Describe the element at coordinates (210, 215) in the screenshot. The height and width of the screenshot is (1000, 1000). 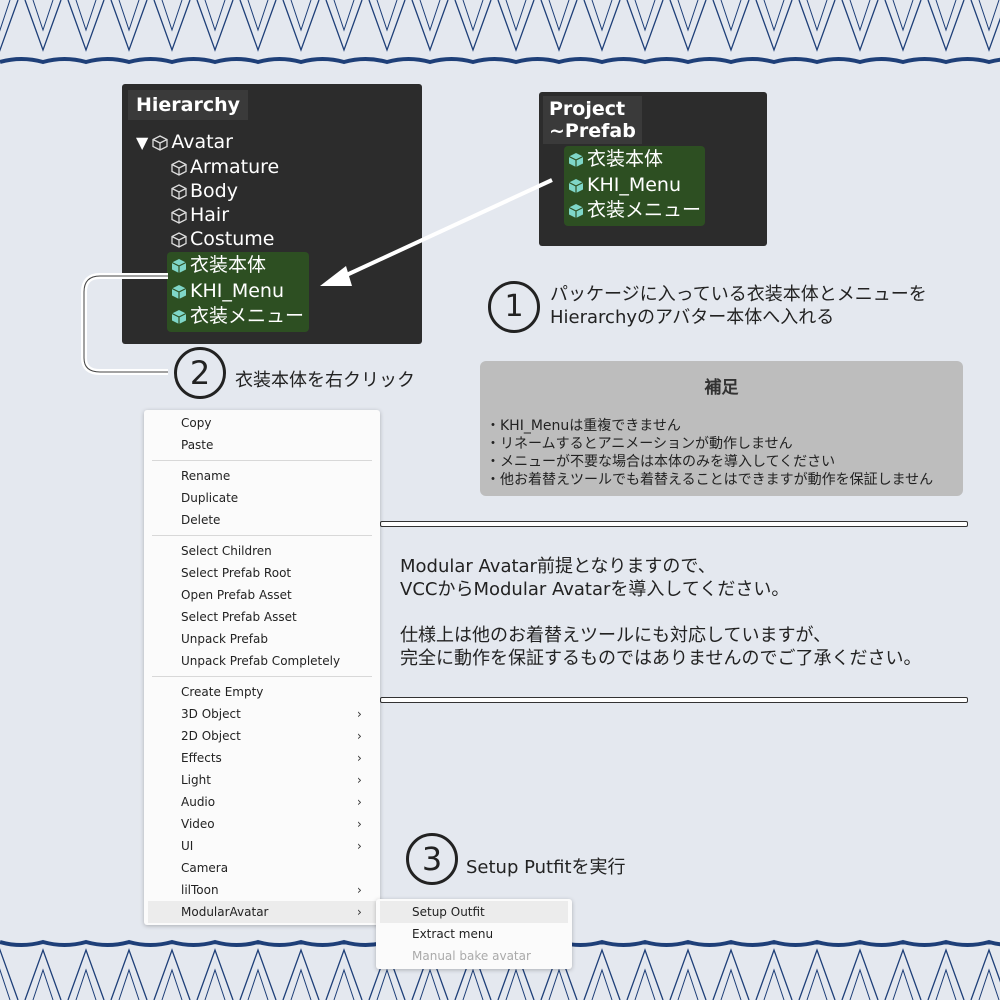
I see `tree-item-label: Hair` at that location.